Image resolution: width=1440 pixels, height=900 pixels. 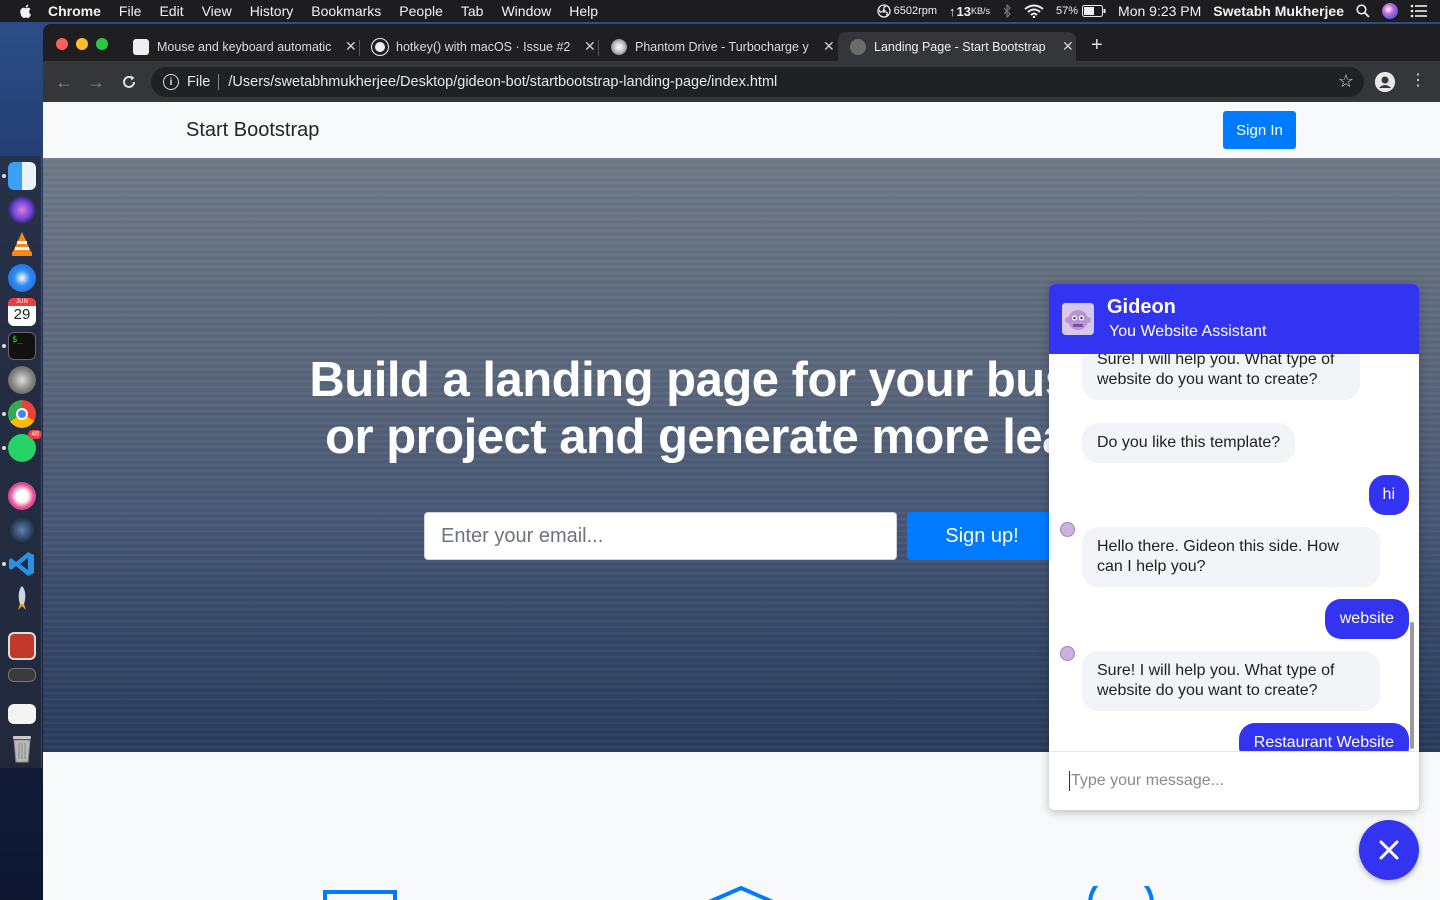 I want to click on tab-github-issue: hotkey() with macOS · Issue #2 ✕, so click(x=479, y=46).